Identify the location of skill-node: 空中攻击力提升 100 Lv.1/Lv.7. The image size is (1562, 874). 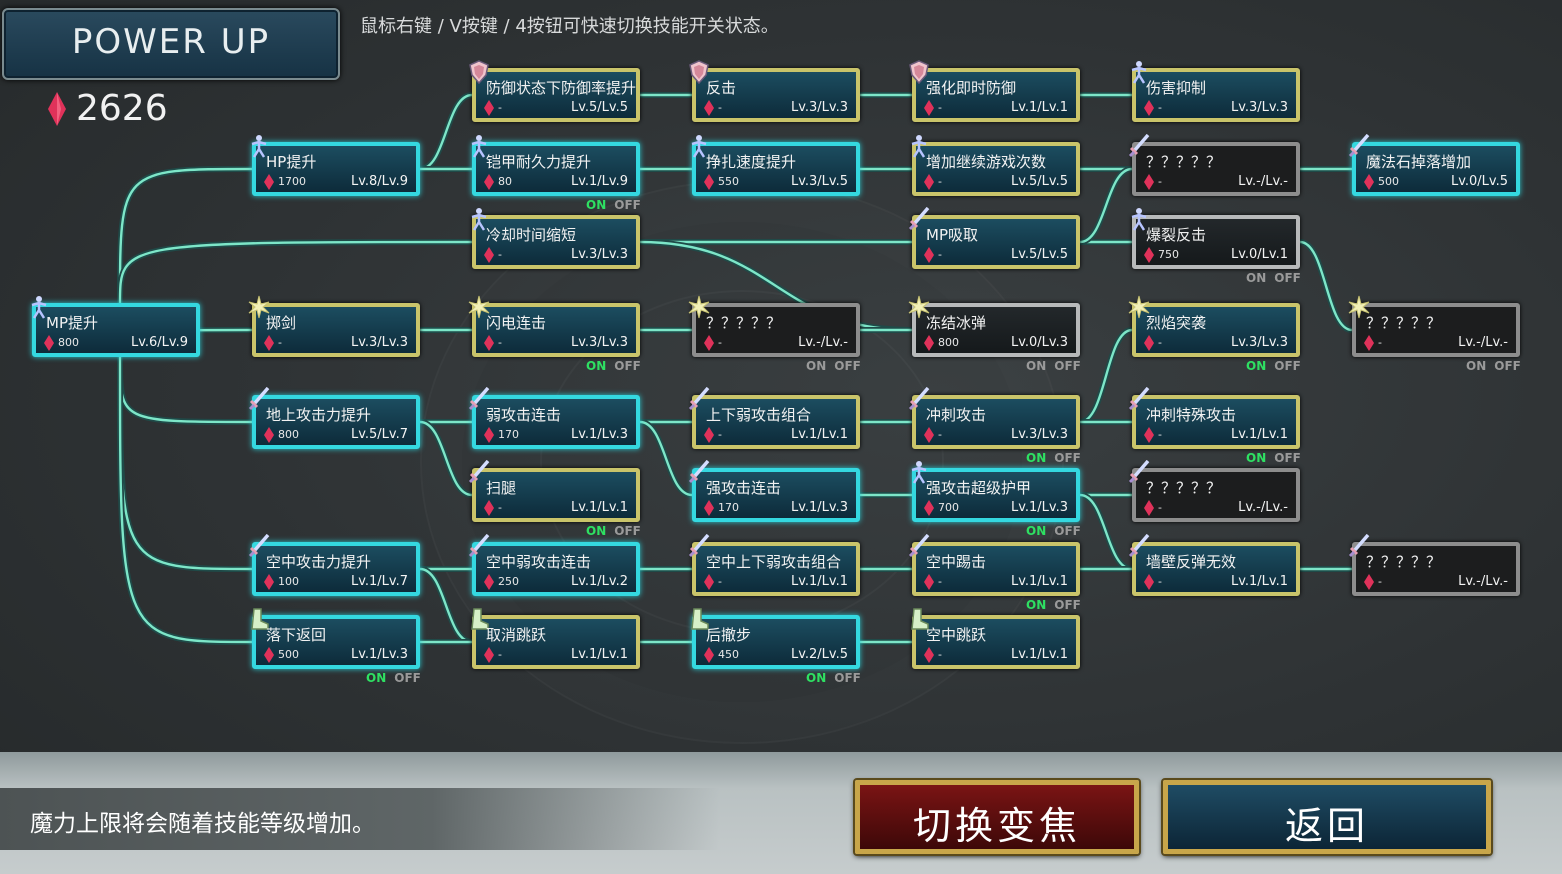
(334, 564).